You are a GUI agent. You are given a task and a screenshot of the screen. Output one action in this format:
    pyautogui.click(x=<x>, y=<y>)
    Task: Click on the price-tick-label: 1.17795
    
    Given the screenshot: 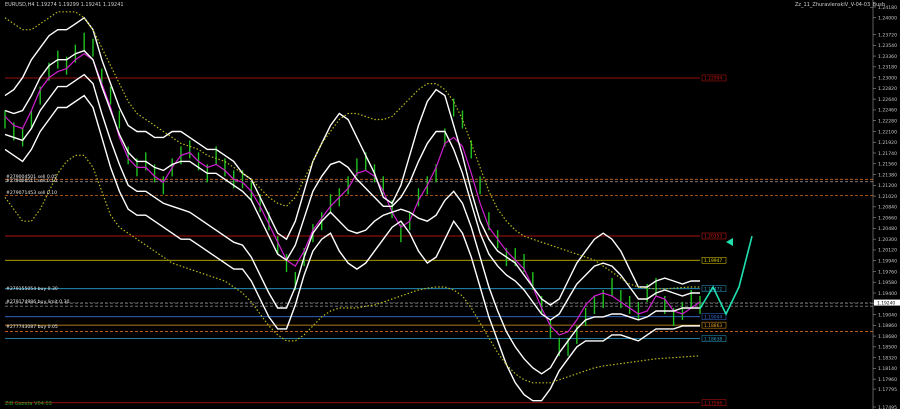 What is the action you would take?
    pyautogui.click(x=887, y=390)
    